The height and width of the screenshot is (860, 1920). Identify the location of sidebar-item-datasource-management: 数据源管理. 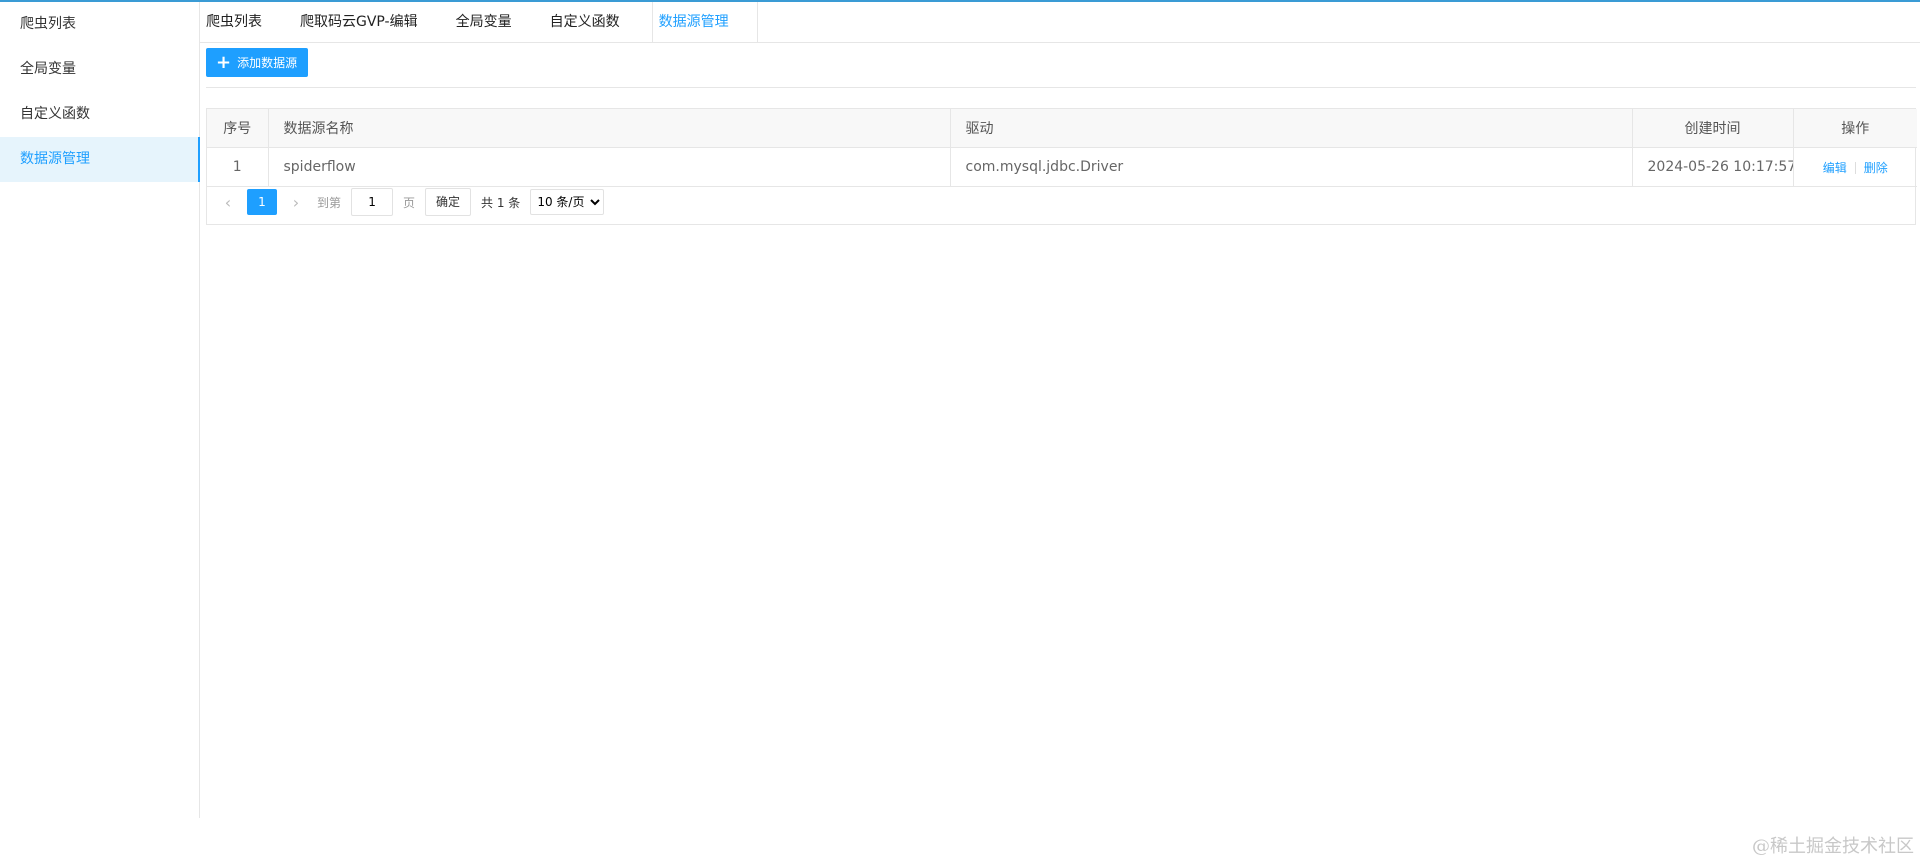
(100, 159).